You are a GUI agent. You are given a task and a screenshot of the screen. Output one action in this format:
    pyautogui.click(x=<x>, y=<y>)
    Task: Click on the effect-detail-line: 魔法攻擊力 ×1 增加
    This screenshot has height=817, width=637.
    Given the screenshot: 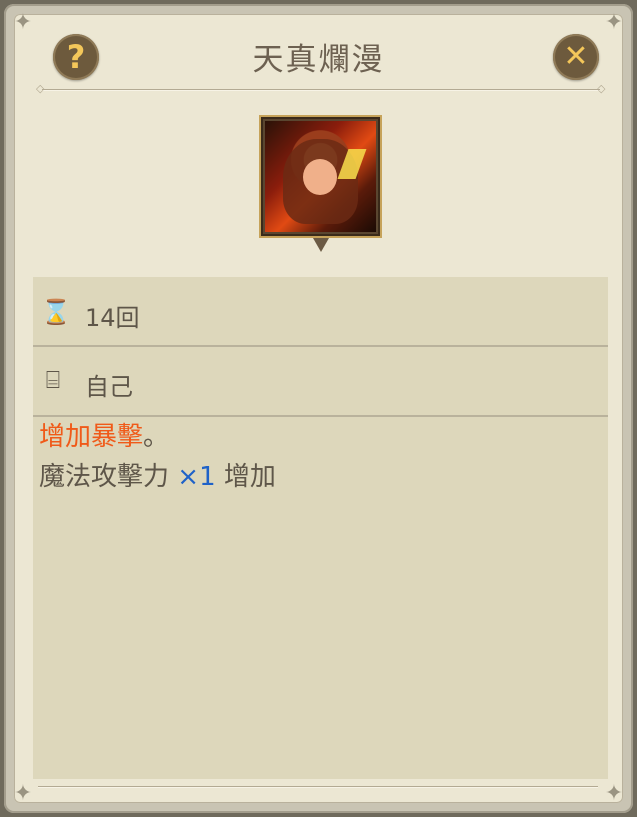 What is the action you would take?
    pyautogui.click(x=319, y=477)
    